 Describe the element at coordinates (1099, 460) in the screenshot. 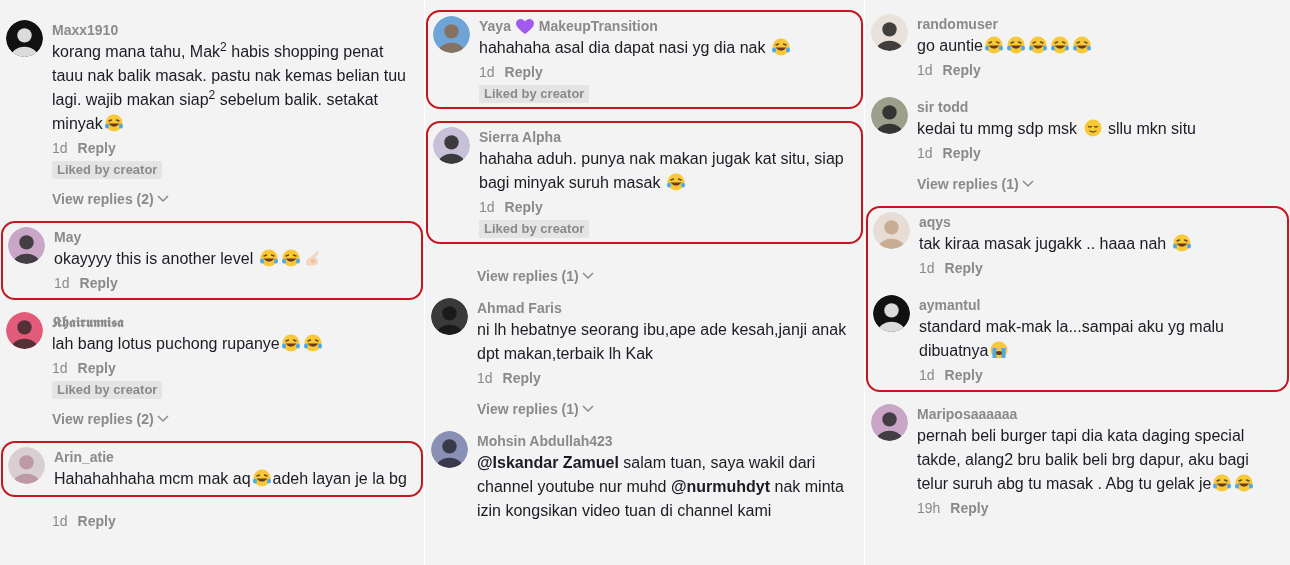

I see `comment-text: pernah beli burger tapi dia kata daging special takde, alang2 bru balik beli brg dapur, aku bagi telur suruh abg tu masak . Abg tu gelak je` at that location.